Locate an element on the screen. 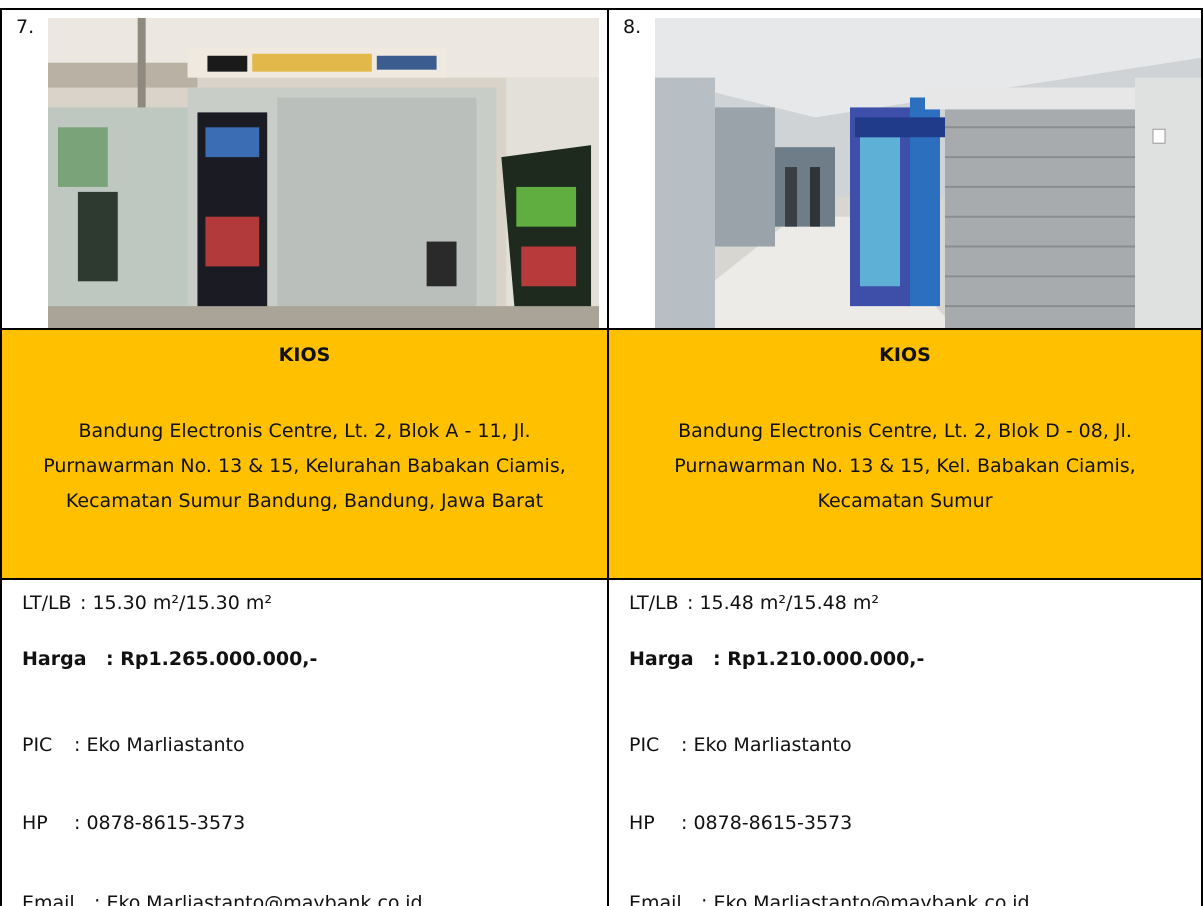  area-value: : 15.30 m²/15.30 m² is located at coordinates (176, 603).